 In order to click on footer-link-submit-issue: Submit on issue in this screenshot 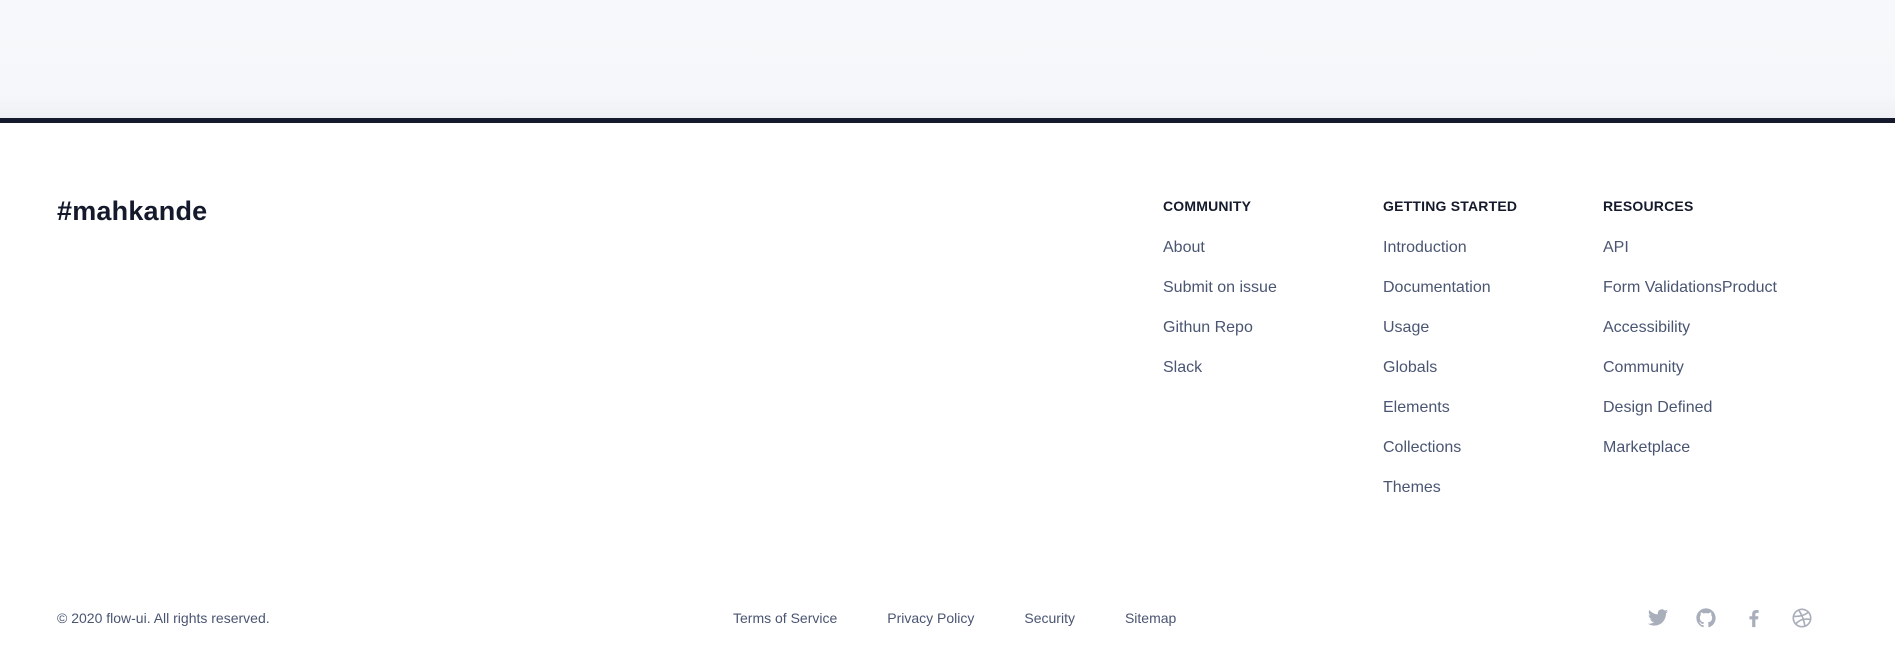, I will do `click(1220, 287)`.